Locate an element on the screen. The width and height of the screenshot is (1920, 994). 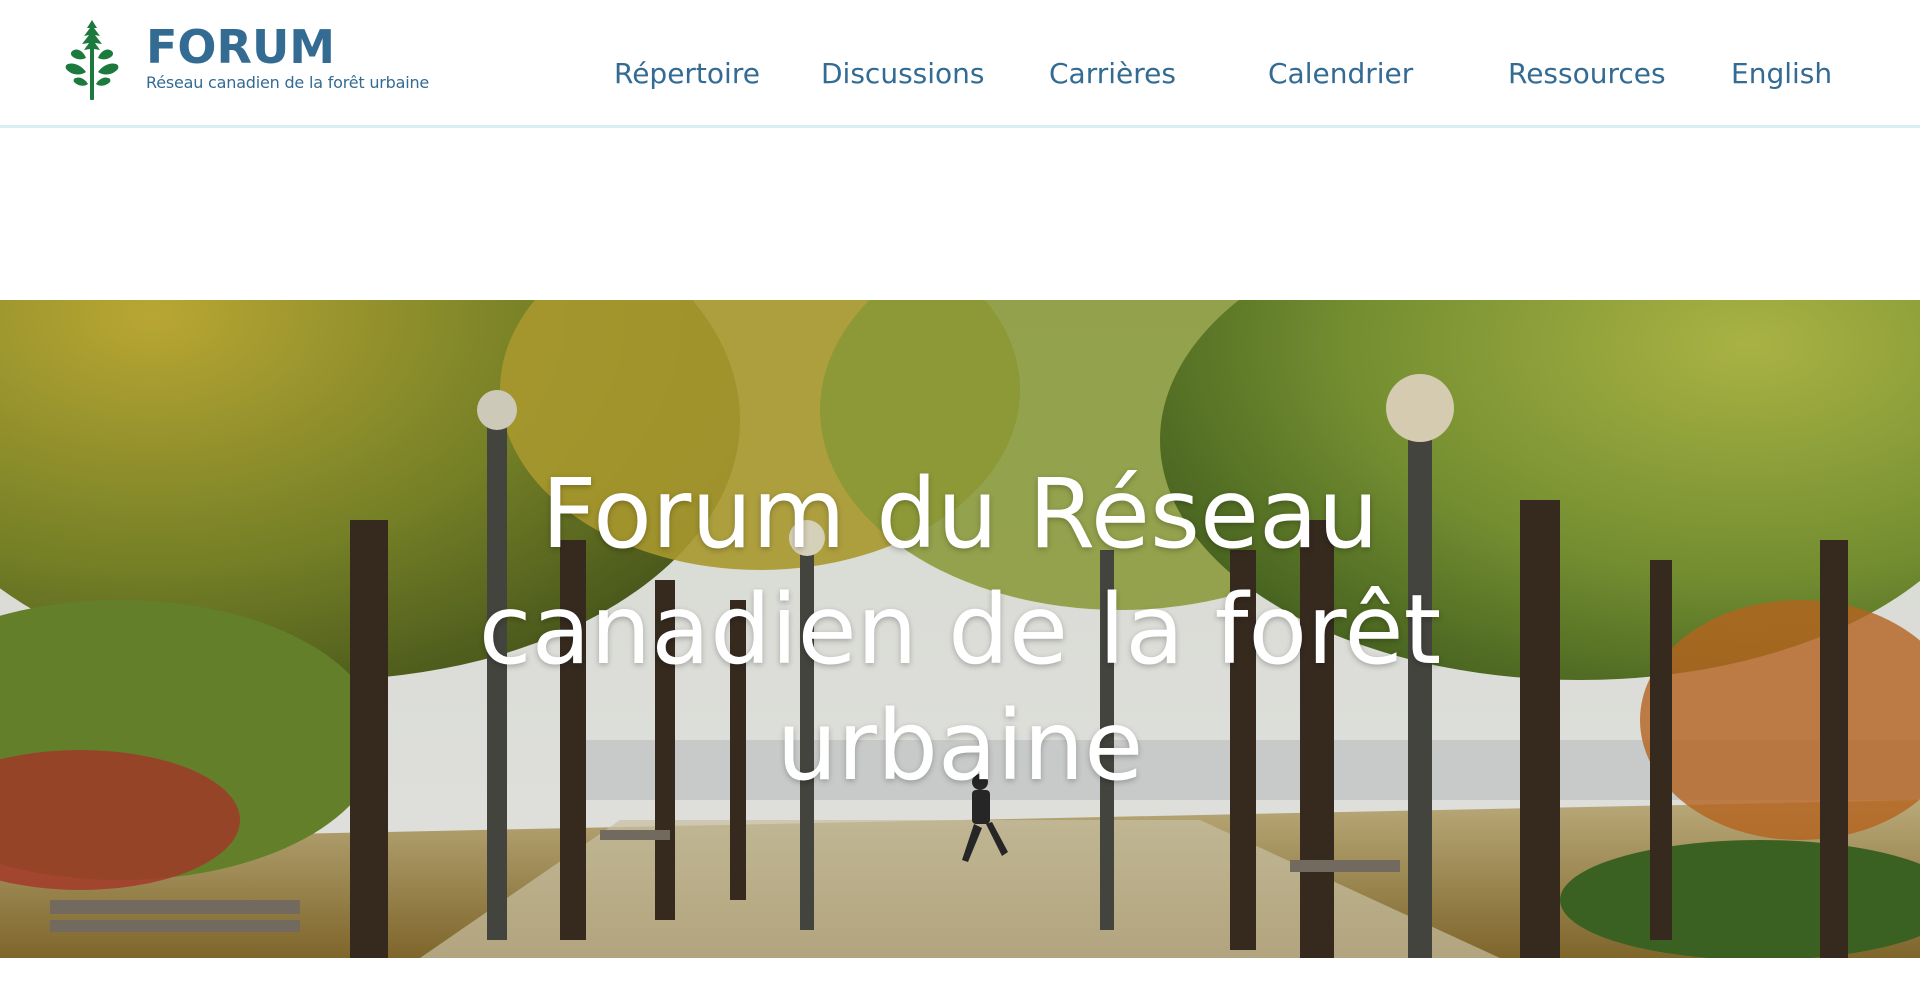
nav-item-calendrier: Calendrier is located at coordinates (1340, 74).